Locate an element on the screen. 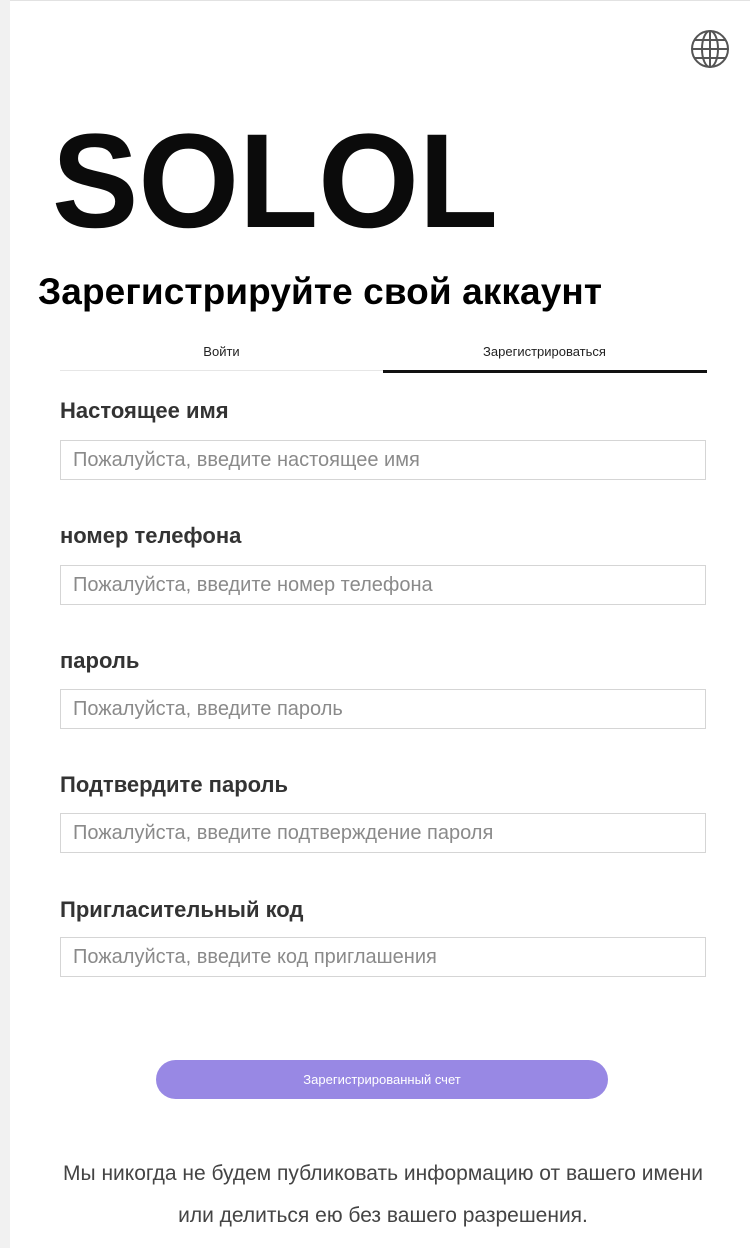  invite-code-input is located at coordinates (383, 957).